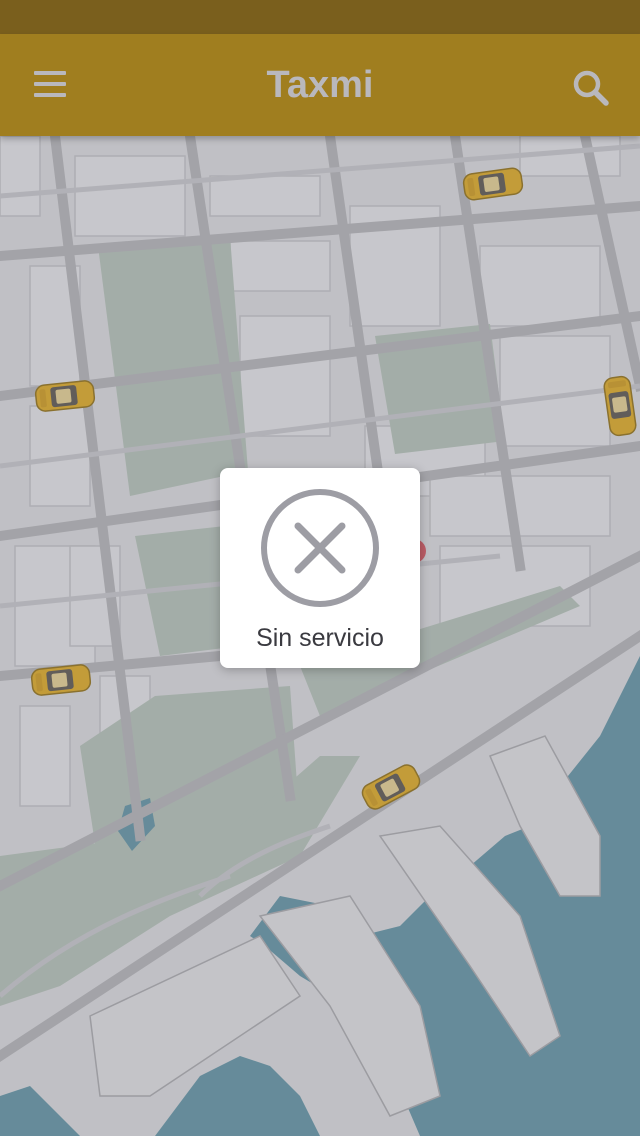 This screenshot has width=640, height=1136. I want to click on app-header: Taxmi, so click(320, 85).